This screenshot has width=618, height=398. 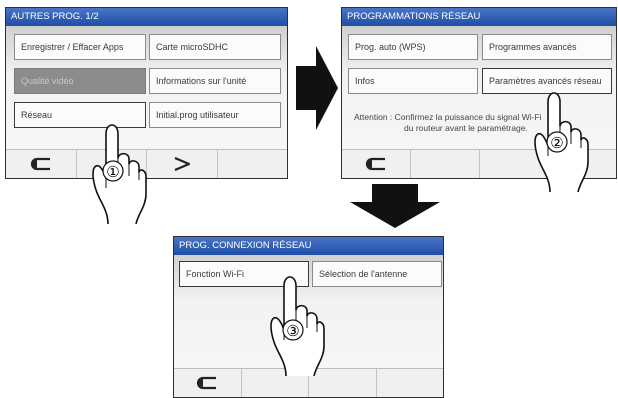 I want to click on step-number: ②, so click(x=556, y=143).